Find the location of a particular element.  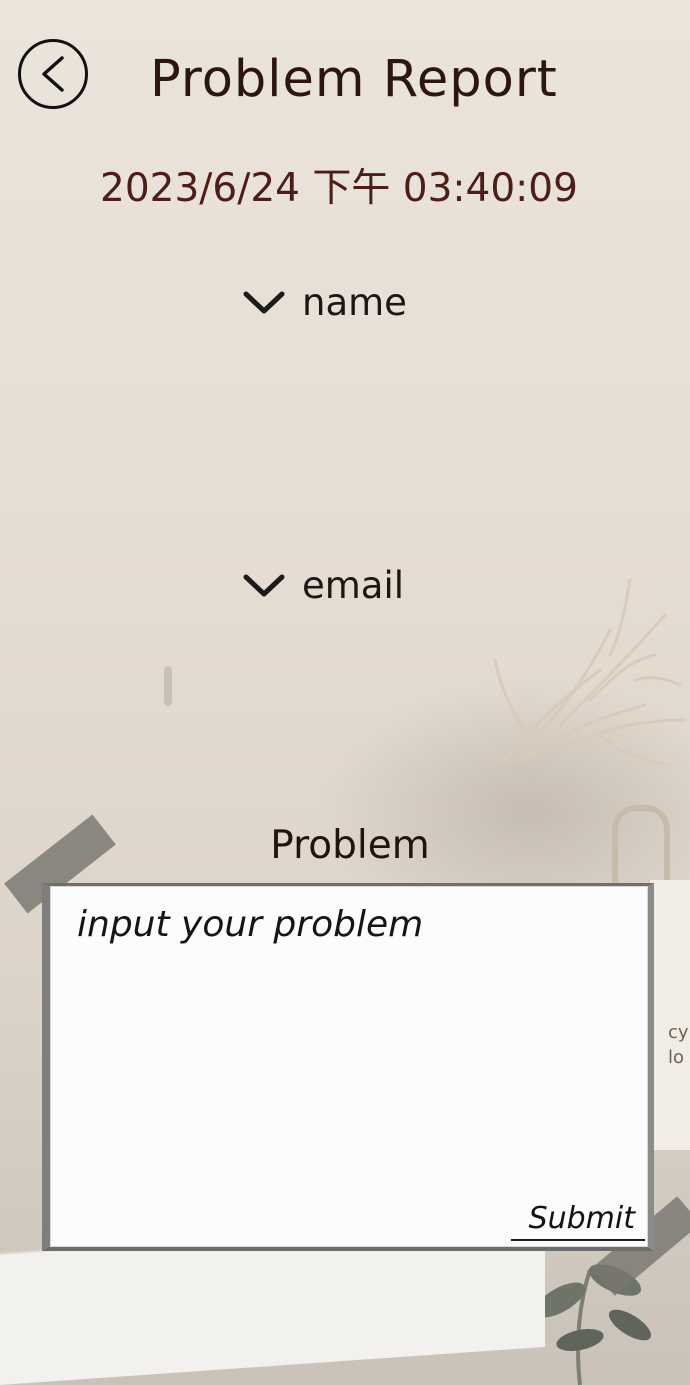

problem-label: Problem is located at coordinates (350, 845).